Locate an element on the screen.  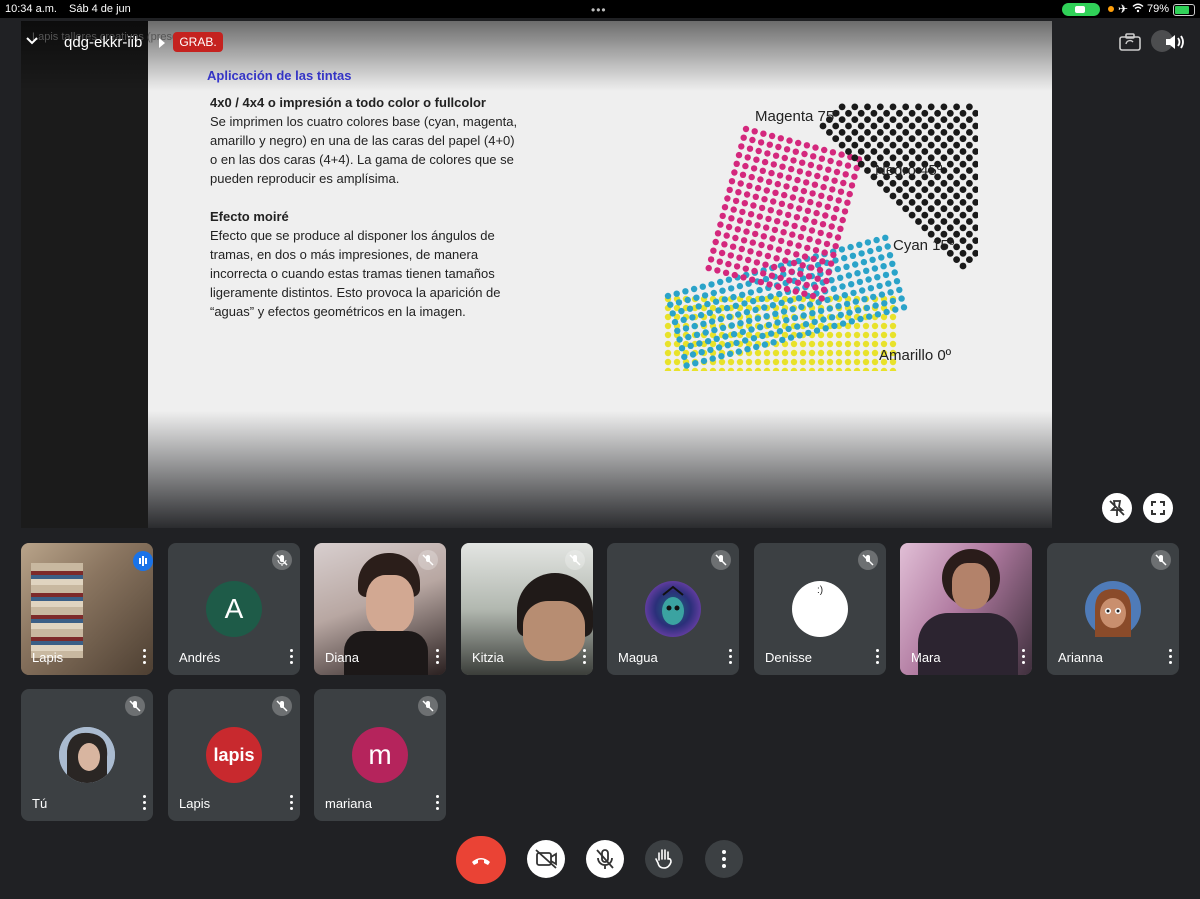
mic-off-icon is located at coordinates (135, 706).